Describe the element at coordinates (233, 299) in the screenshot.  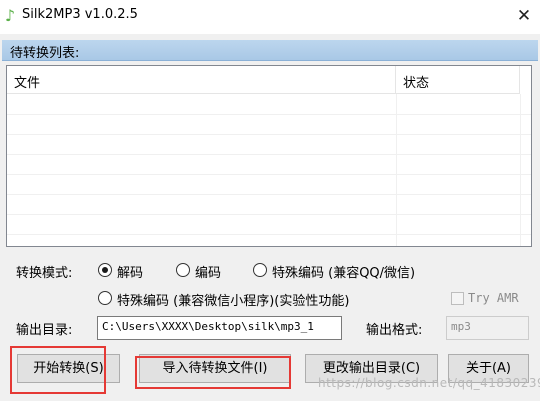
I see `radio-special-encode-miniprogram-label: 特殊编码 (兼容微信小程序)(实验性功能)` at that location.